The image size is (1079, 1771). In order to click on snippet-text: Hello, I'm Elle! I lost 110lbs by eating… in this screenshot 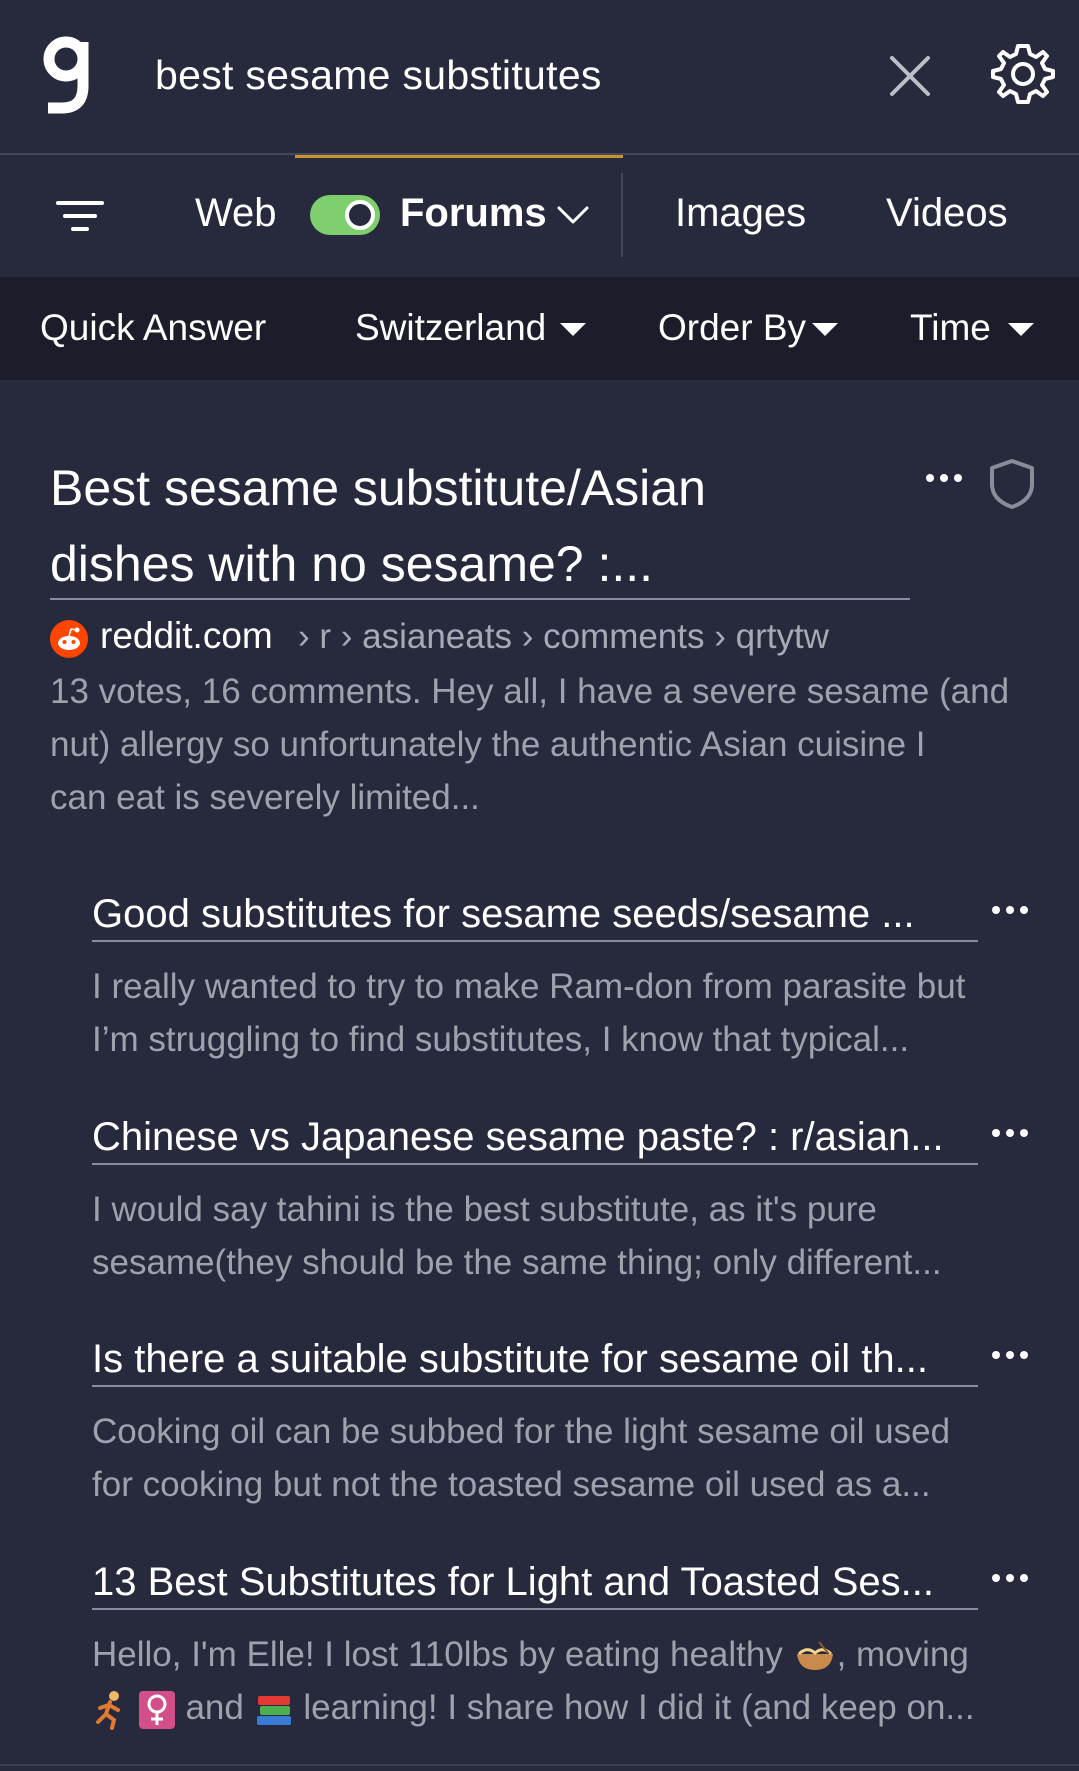, I will do `click(437, 1654)`.